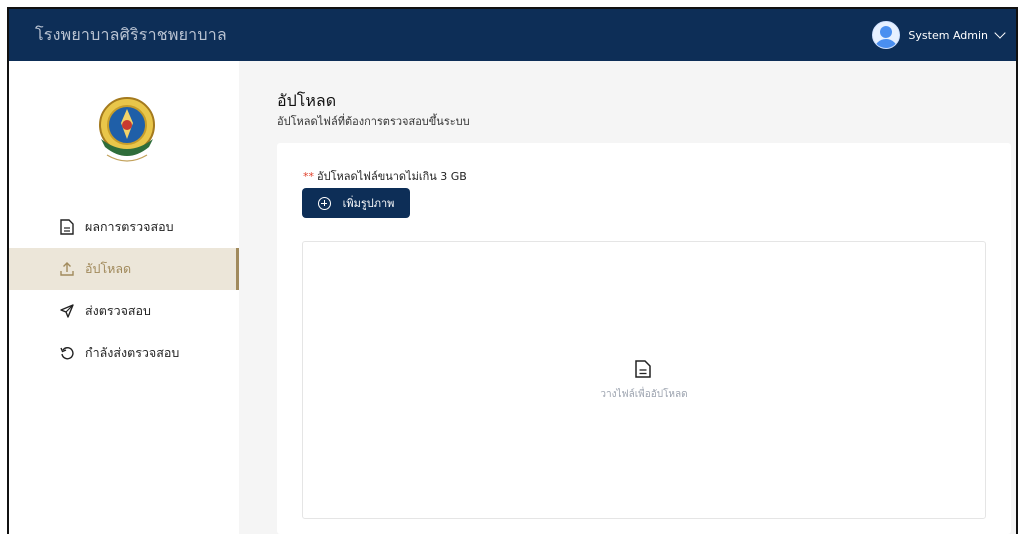 This screenshot has height=534, width=1022. I want to click on required-marker: **, so click(308, 176).